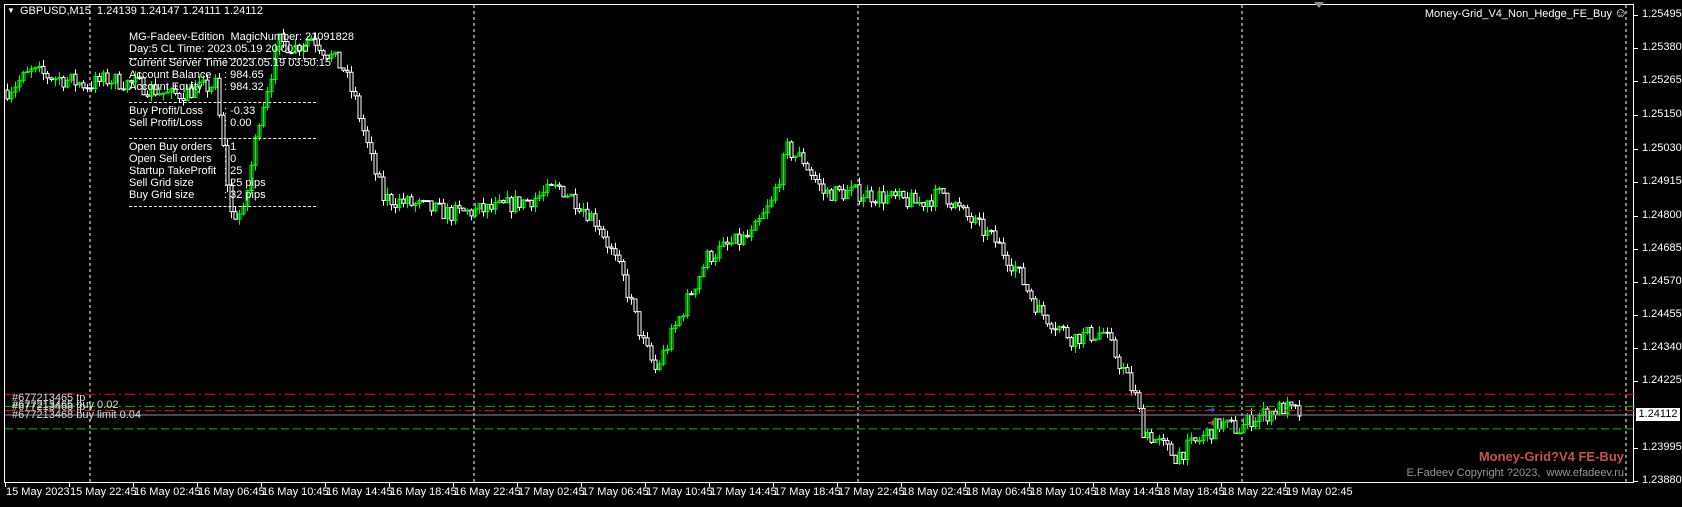  What do you see at coordinates (242, 37) in the screenshot?
I see `info-title: MG-Fadeev-Edition MagicNumber: 21091828` at bounding box center [242, 37].